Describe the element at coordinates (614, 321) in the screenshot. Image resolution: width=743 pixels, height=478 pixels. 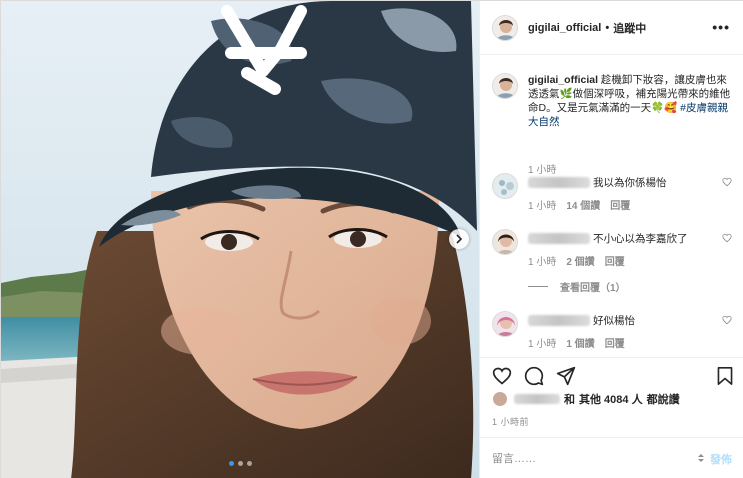
I see `comment-text: 好似楊怡` at that location.